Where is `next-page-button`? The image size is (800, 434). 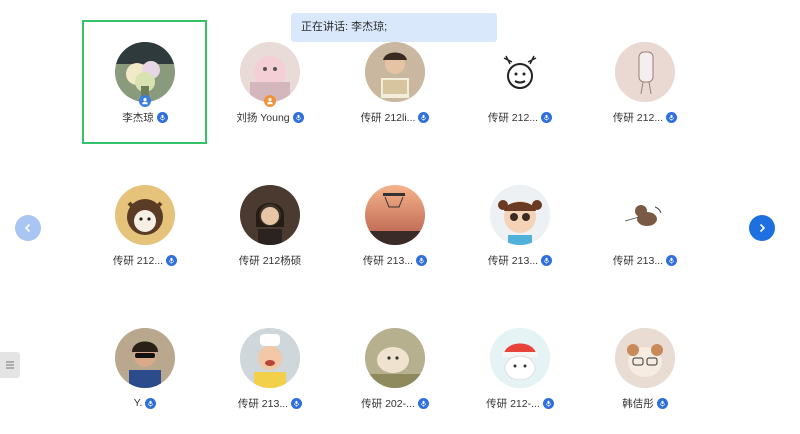 next-page-button is located at coordinates (762, 228).